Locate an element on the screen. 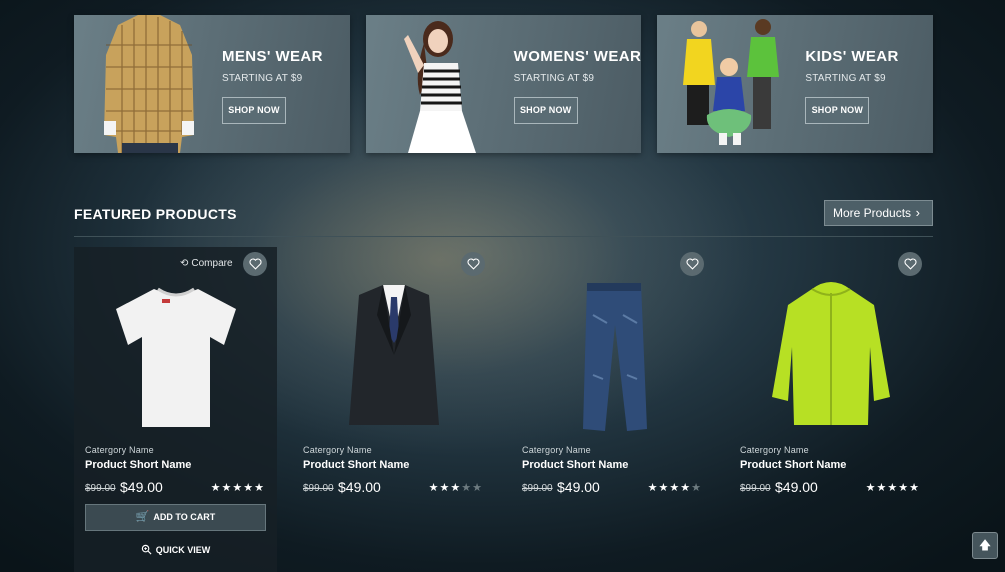  mens-shirt-image is located at coordinates (149, 84).